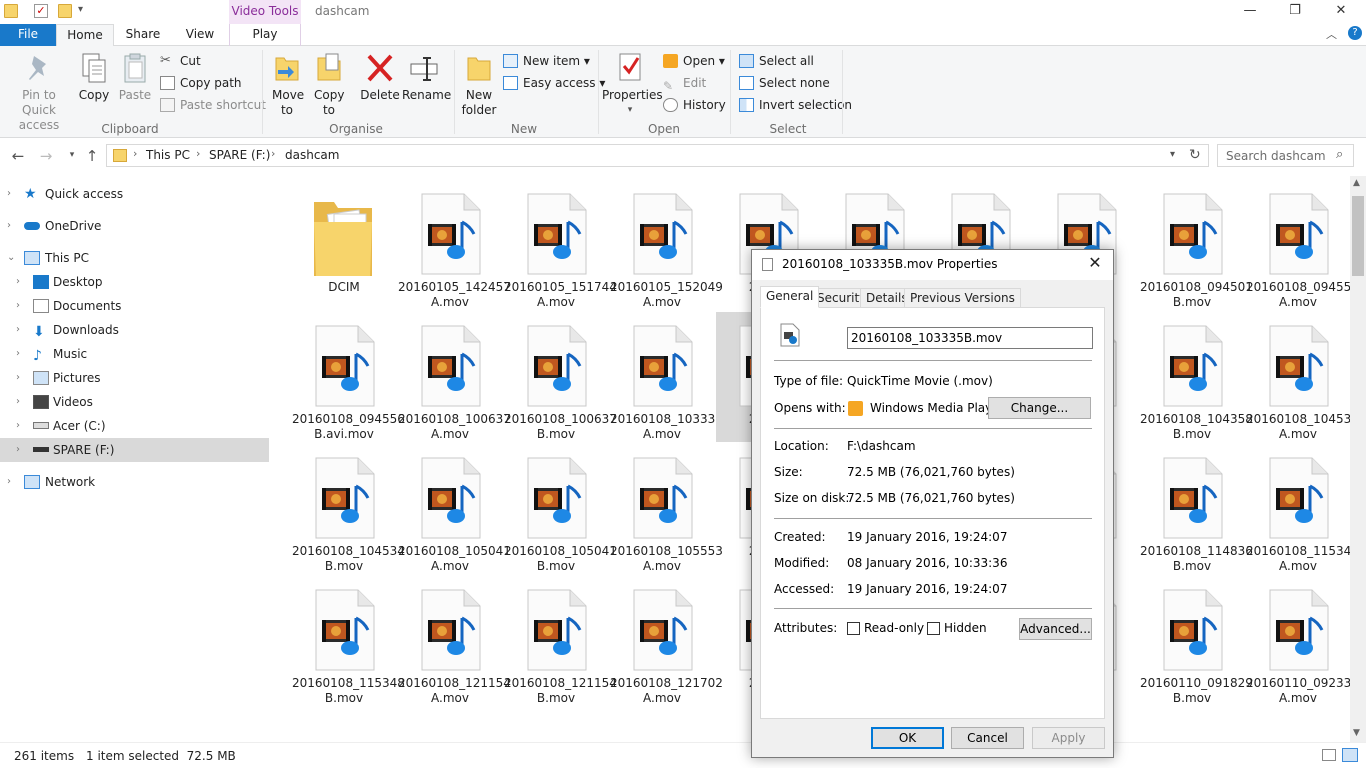  I want to click on select-all-button: Select all, so click(776, 61).